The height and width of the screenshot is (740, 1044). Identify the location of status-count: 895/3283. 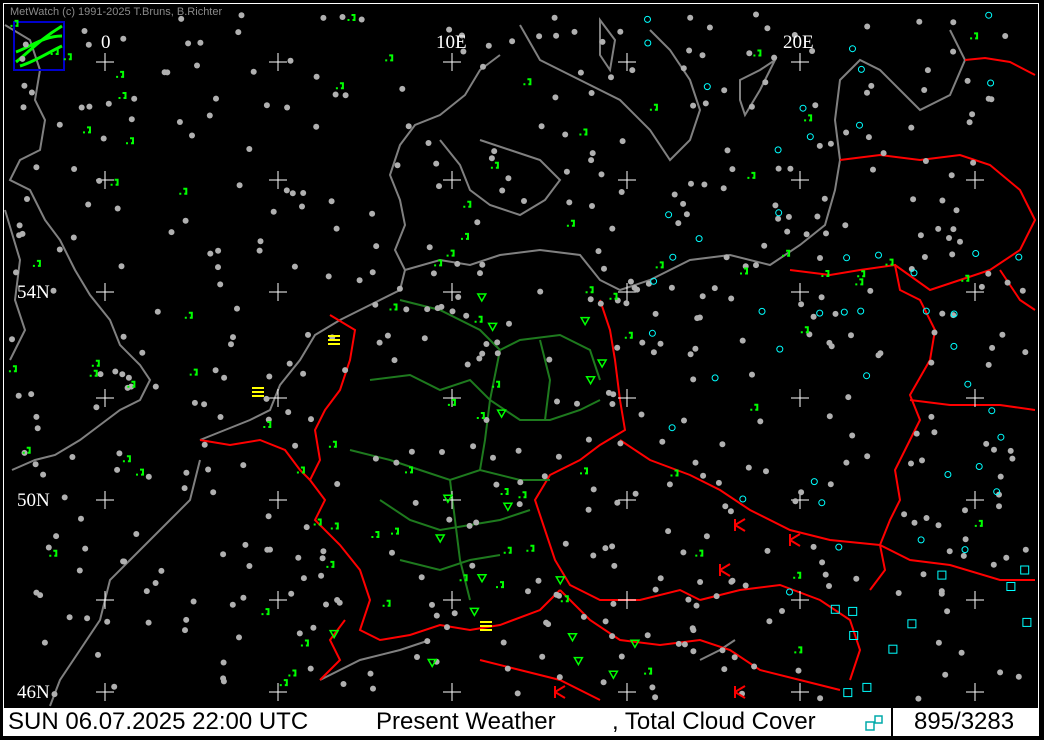
(964, 721).